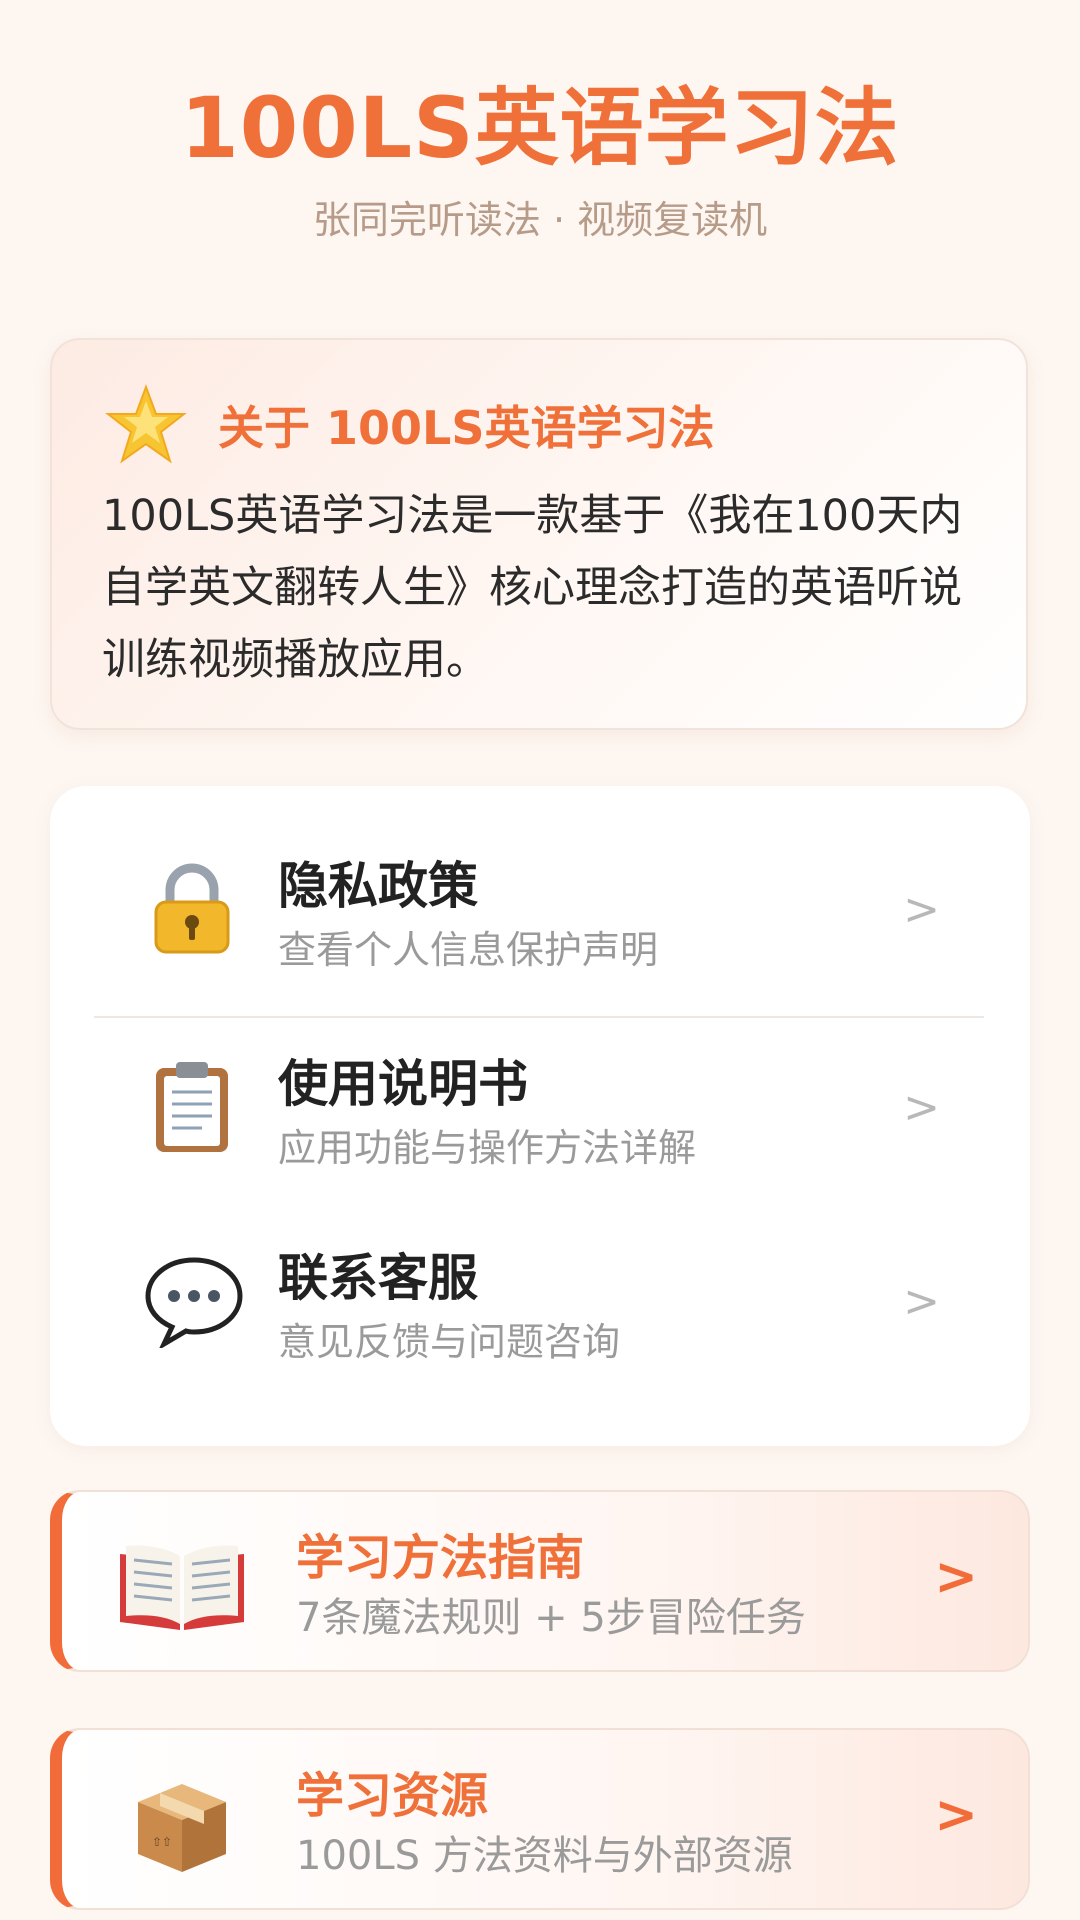 Image resolution: width=1080 pixels, height=1920 pixels. Describe the element at coordinates (182, 1586) in the screenshot. I see `open-book-icon` at that location.